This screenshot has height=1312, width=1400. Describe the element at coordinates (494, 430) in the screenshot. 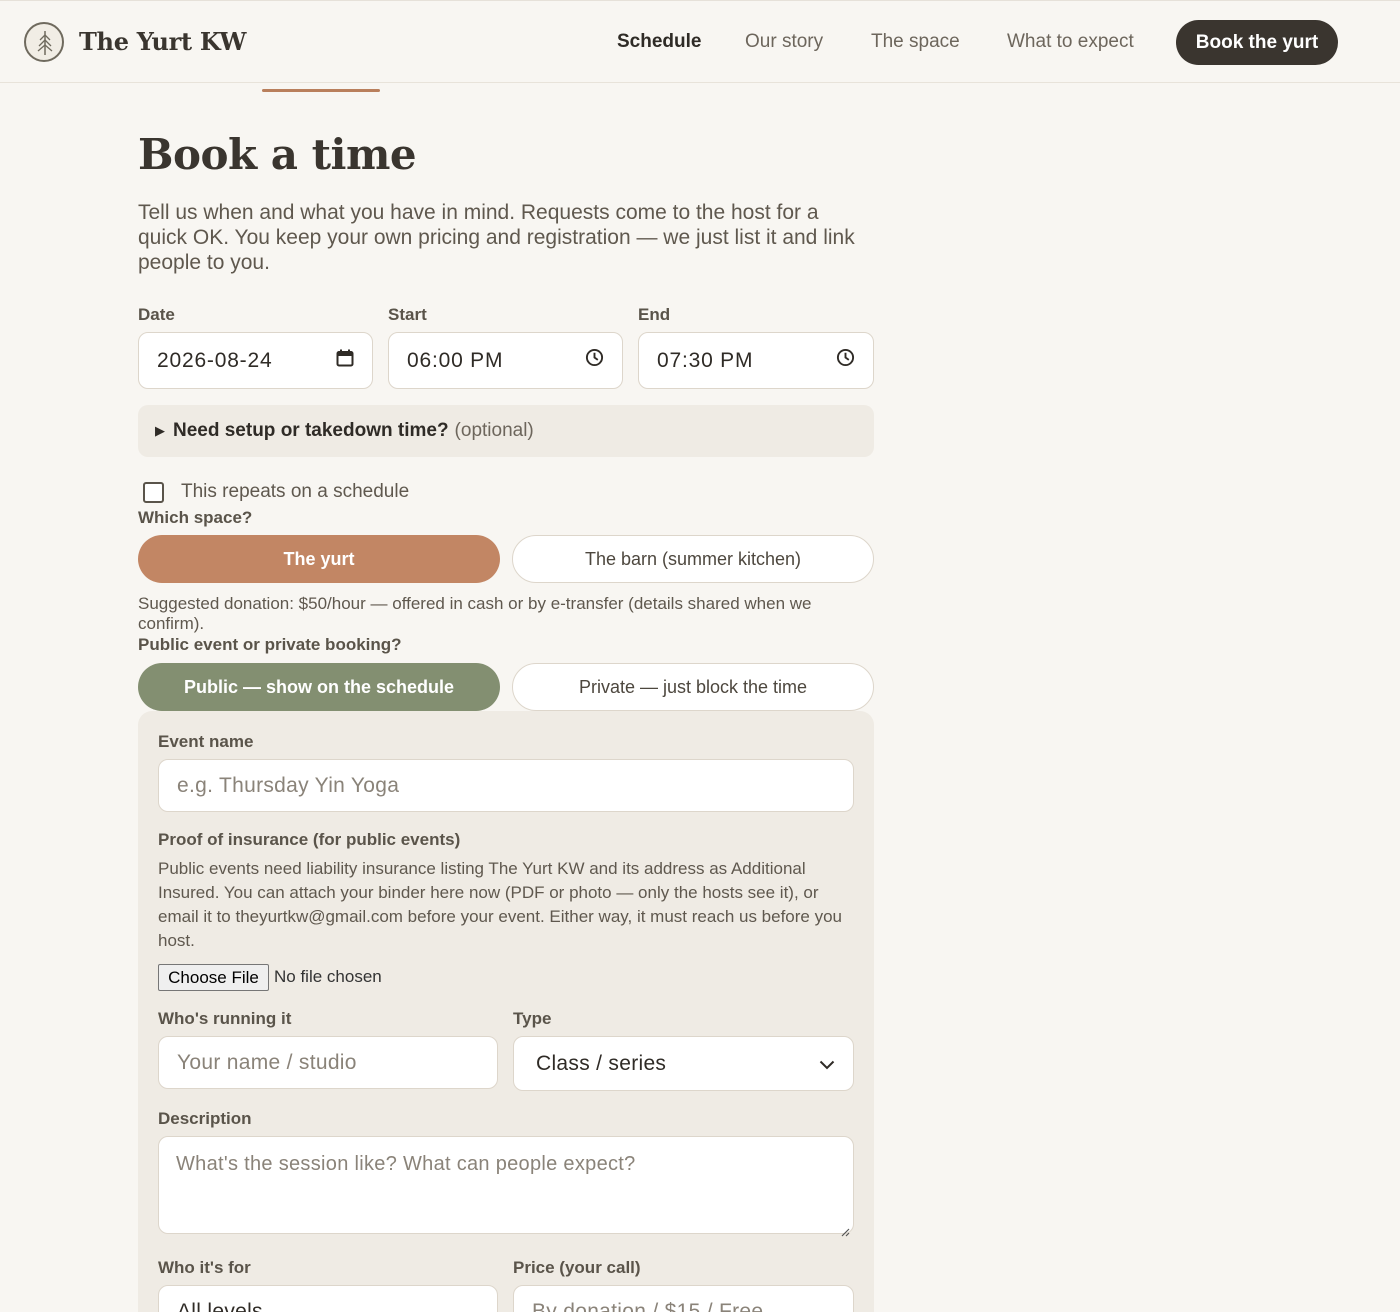

I see `setup-optional: (optional)` at that location.